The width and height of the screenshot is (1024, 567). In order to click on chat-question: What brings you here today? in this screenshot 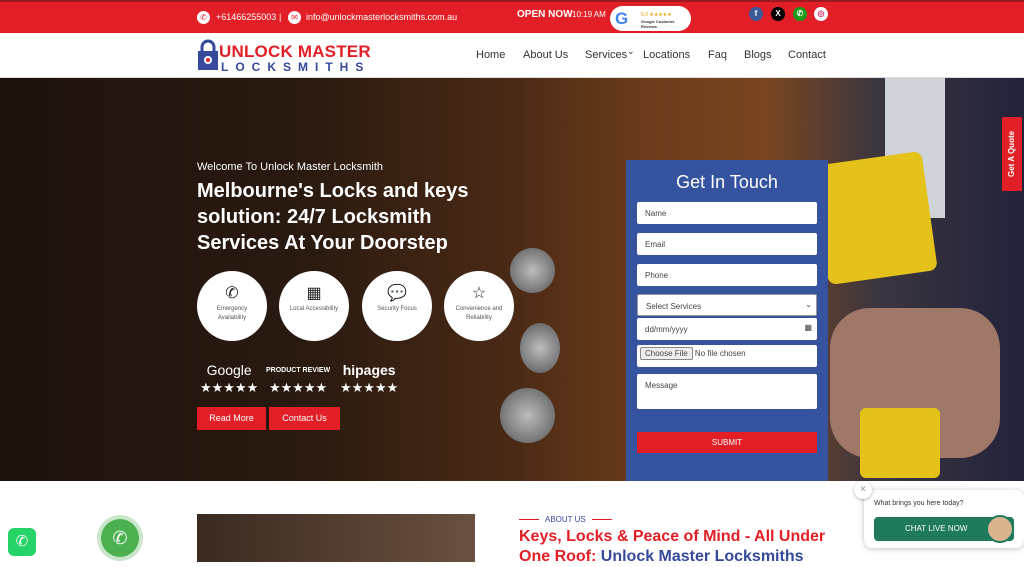, I will do `click(919, 503)`.